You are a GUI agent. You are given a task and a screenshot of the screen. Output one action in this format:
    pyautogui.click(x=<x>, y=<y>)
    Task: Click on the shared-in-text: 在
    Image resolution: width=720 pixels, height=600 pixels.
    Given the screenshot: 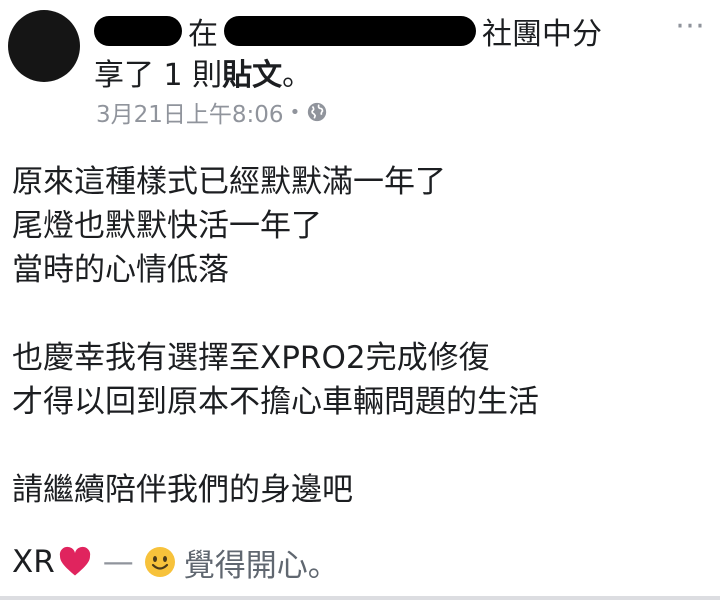 What is the action you would take?
    pyautogui.click(x=203, y=34)
    